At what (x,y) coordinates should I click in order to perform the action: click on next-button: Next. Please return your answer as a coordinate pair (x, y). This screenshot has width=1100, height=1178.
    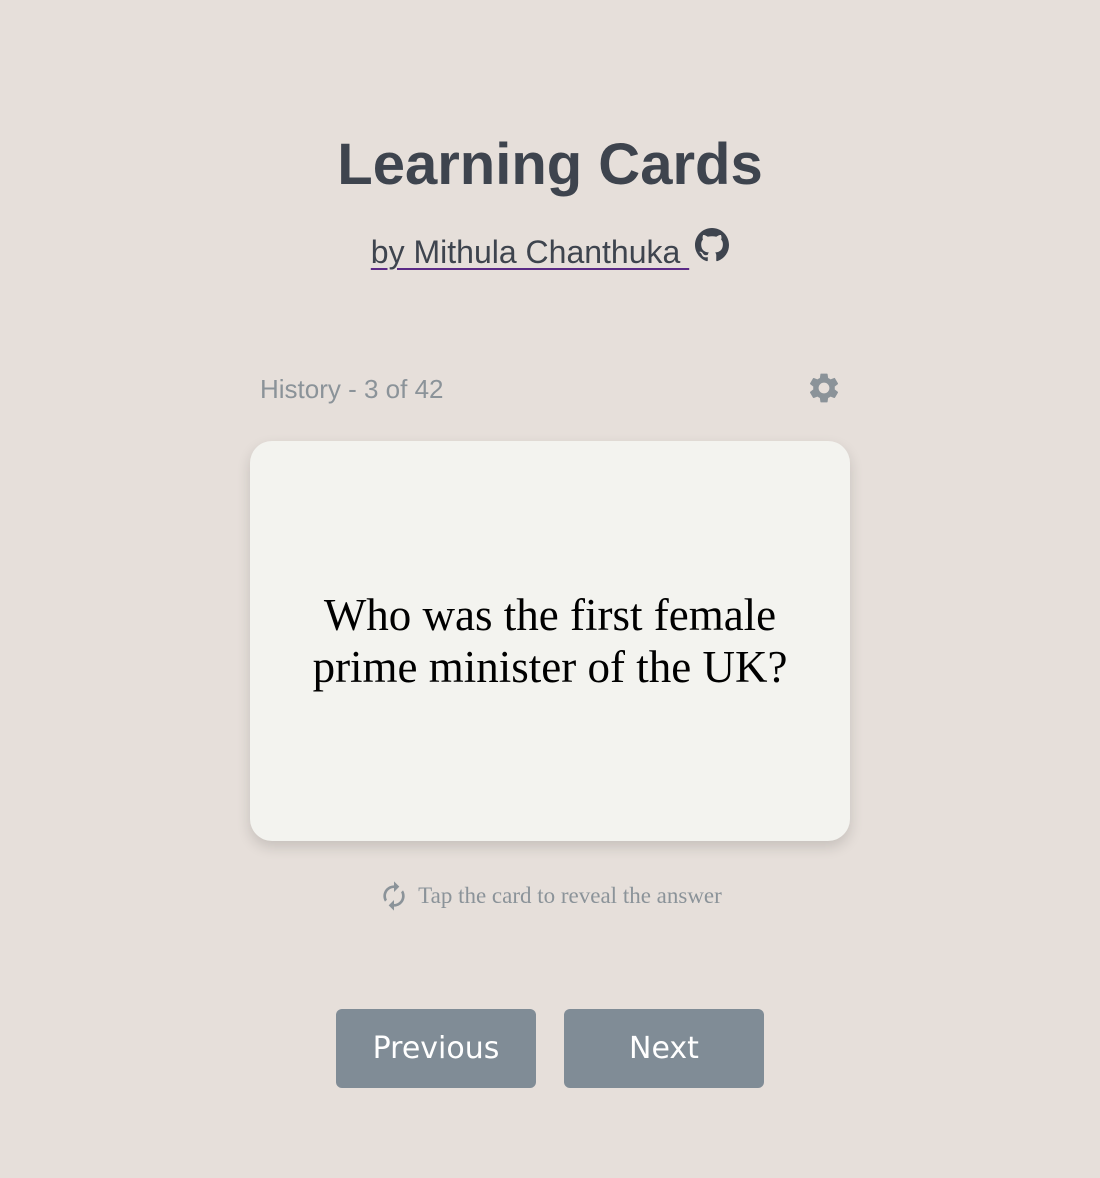
    Looking at the image, I should click on (664, 1048).